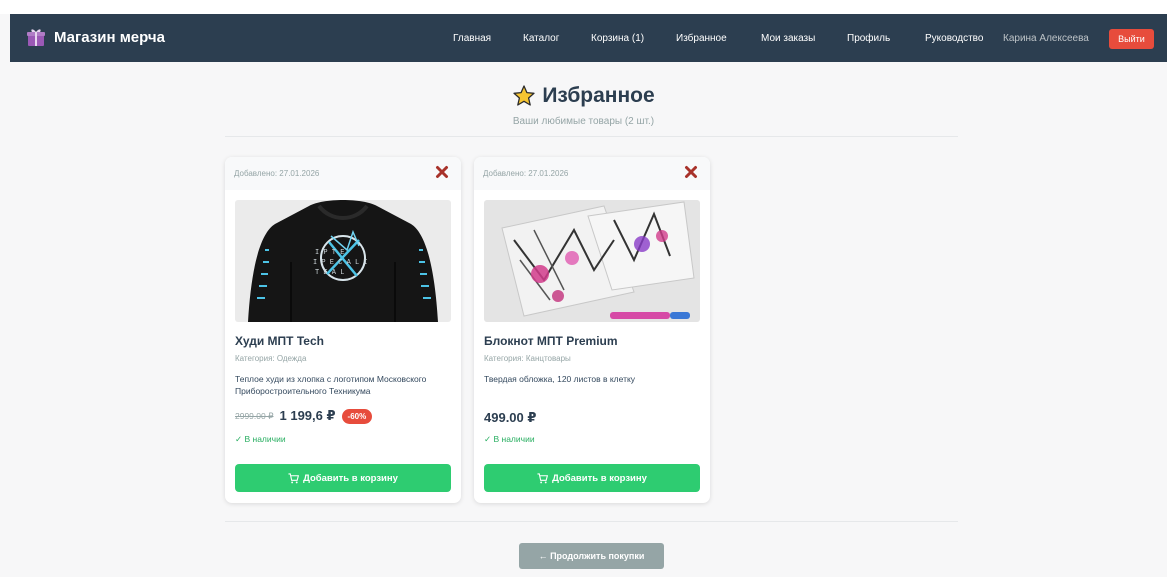 The width and height of the screenshot is (1167, 577). What do you see at coordinates (541, 38) in the screenshot?
I see `nav-link-catalog: Каталог` at bounding box center [541, 38].